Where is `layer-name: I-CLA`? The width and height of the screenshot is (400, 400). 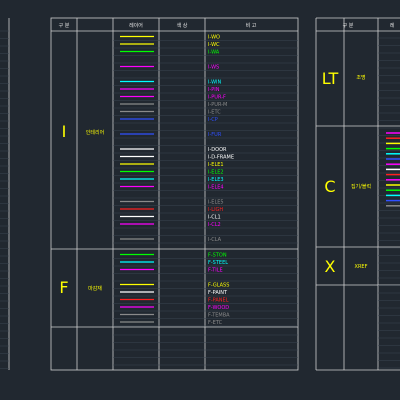 layer-name: I-CLA is located at coordinates (215, 240).